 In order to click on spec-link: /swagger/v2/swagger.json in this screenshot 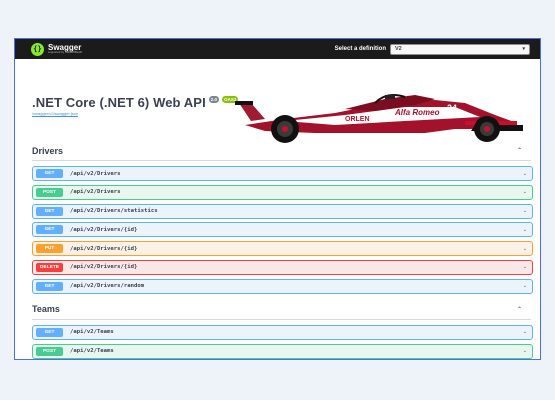, I will do `click(55, 113)`.